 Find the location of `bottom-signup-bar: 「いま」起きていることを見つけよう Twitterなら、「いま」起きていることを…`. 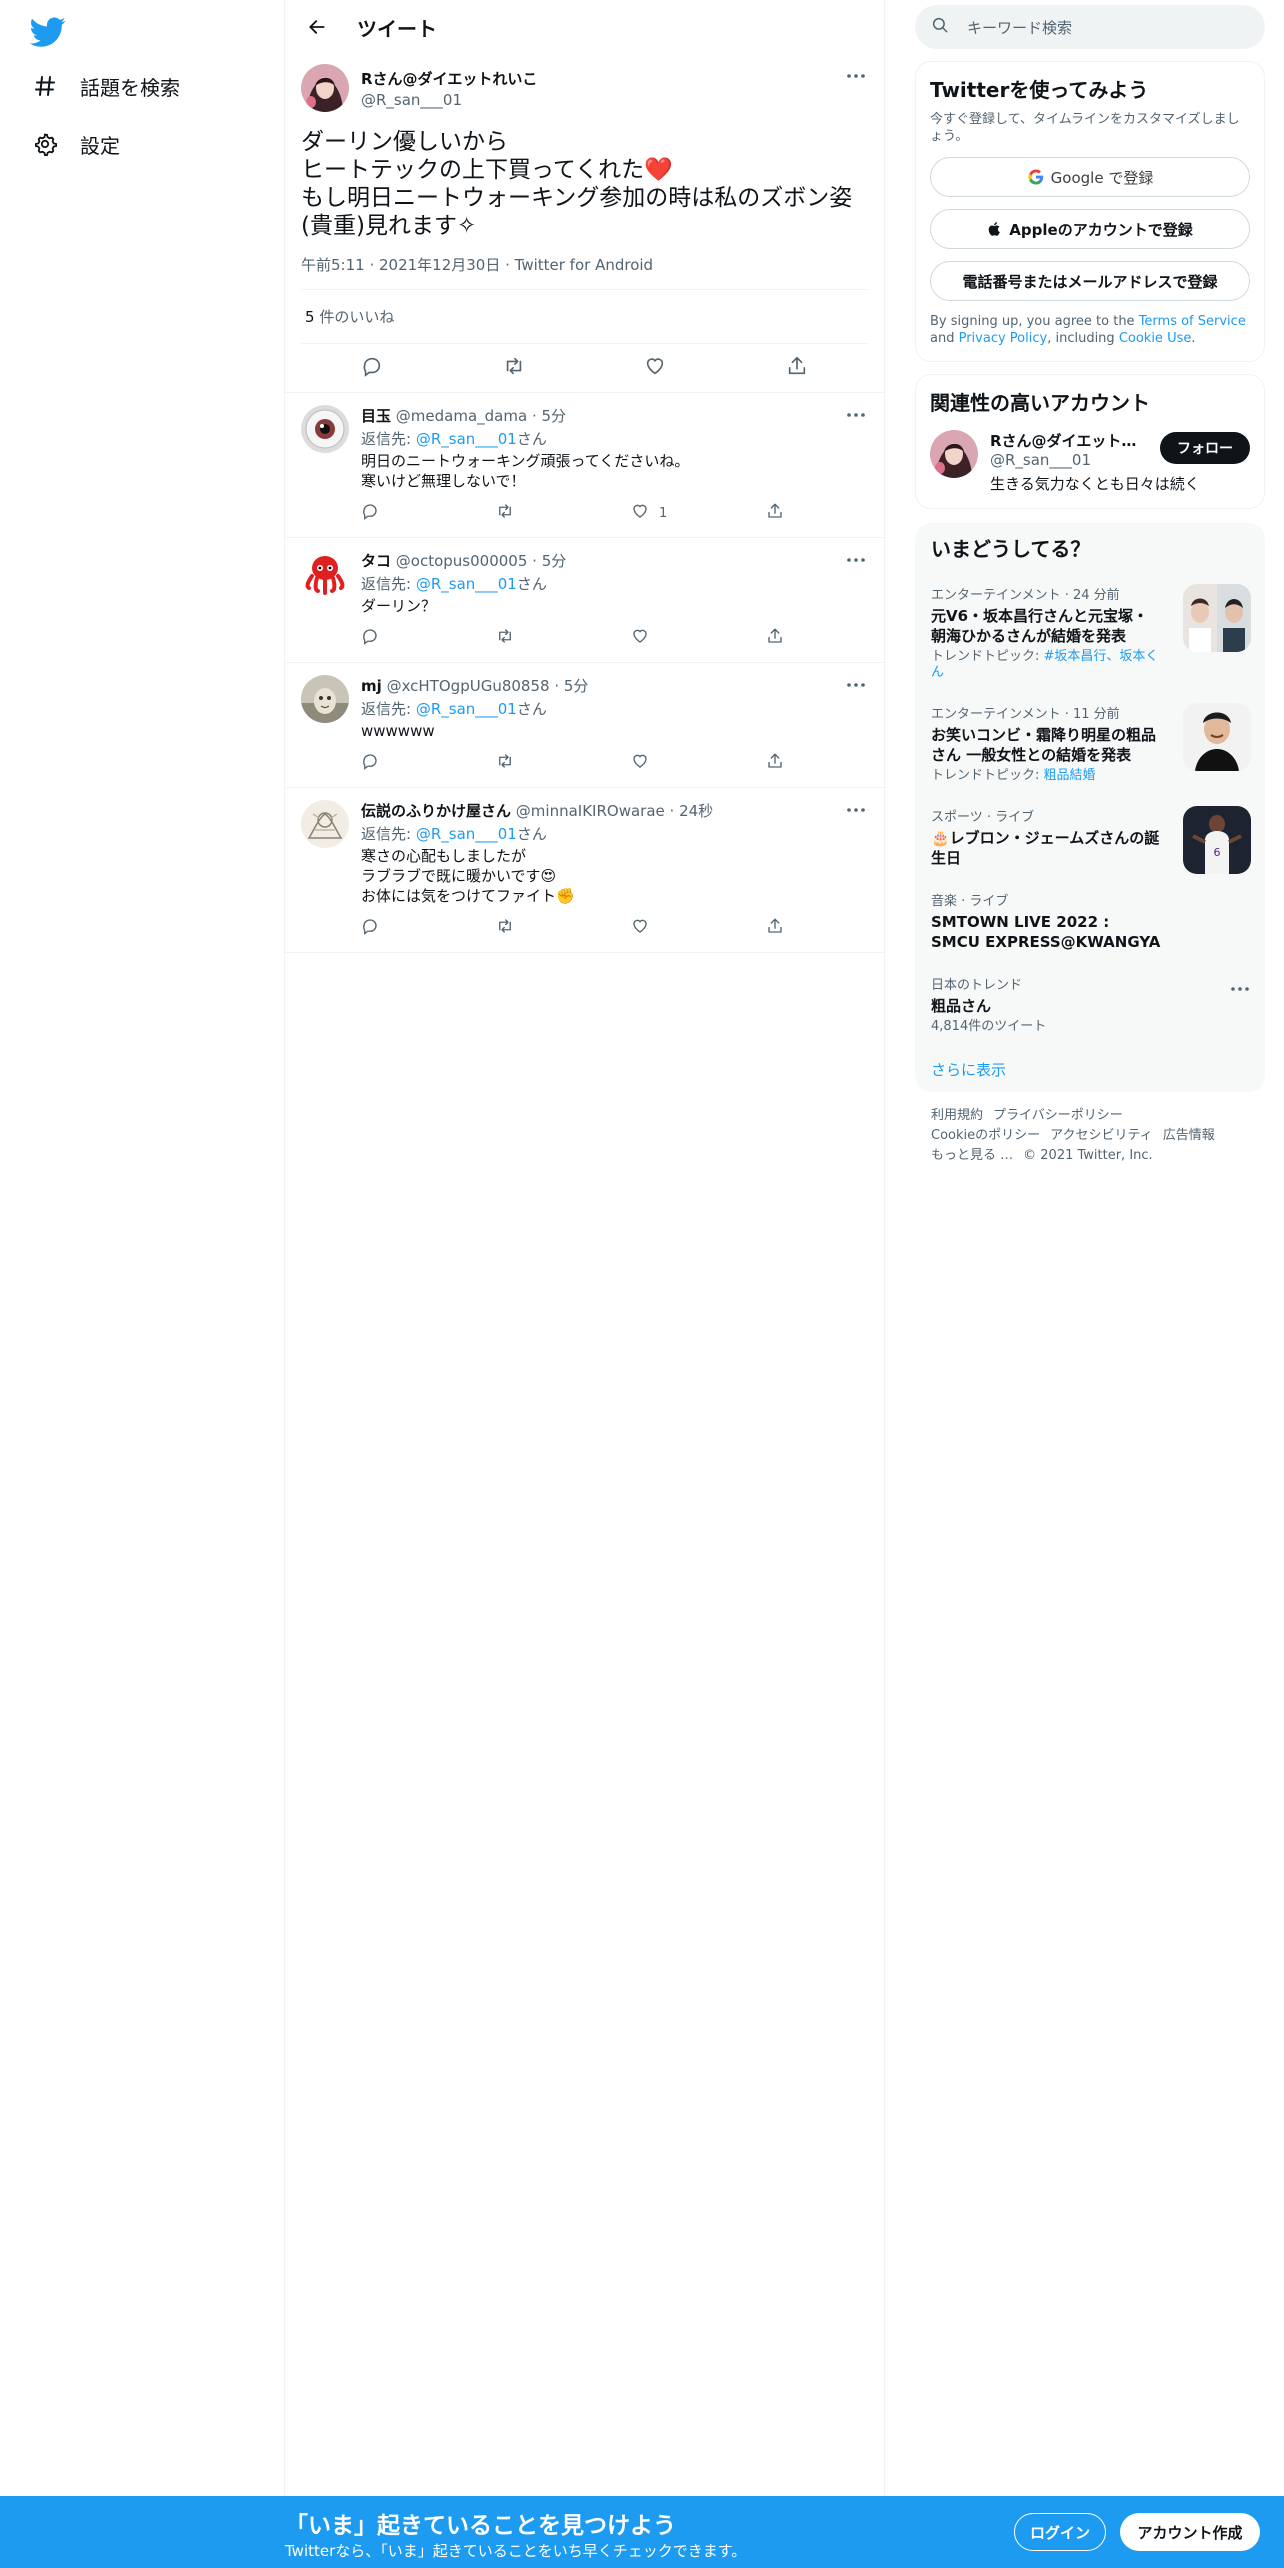

bottom-signup-bar: 「いま」起きていることを見つけよう Twitterなら、「いま」起きていることを… is located at coordinates (642, 2532).